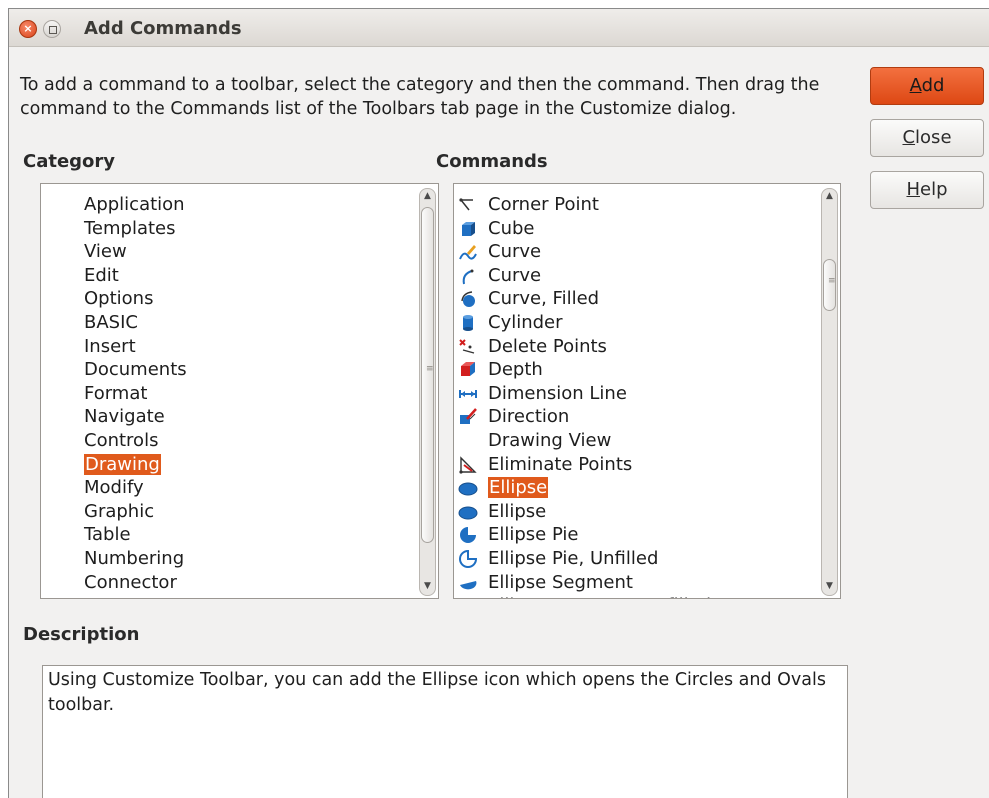  What do you see at coordinates (637, 298) in the screenshot?
I see `command-item: Curve, Filled` at bounding box center [637, 298].